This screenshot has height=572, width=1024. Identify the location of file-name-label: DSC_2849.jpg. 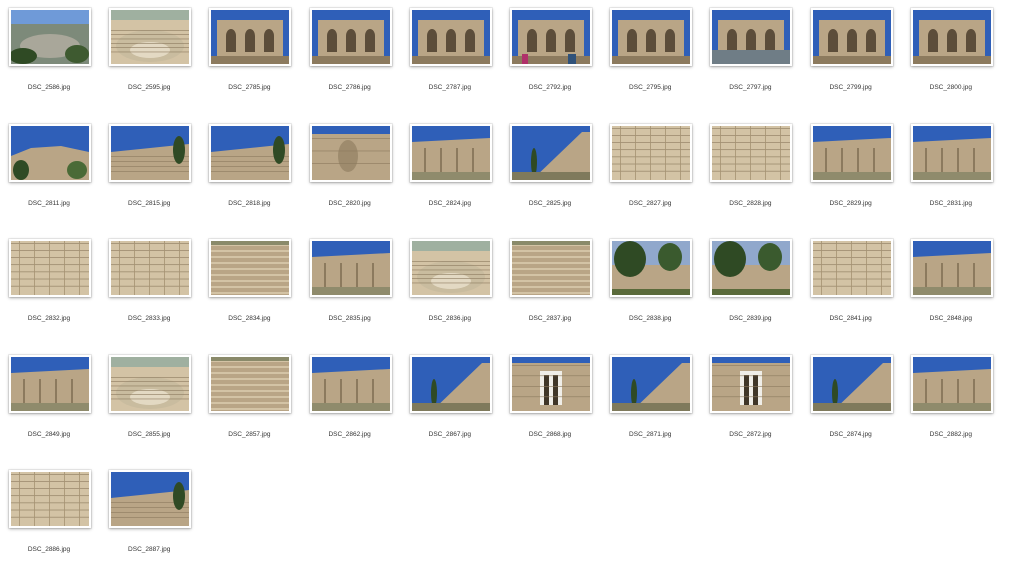
(49, 434).